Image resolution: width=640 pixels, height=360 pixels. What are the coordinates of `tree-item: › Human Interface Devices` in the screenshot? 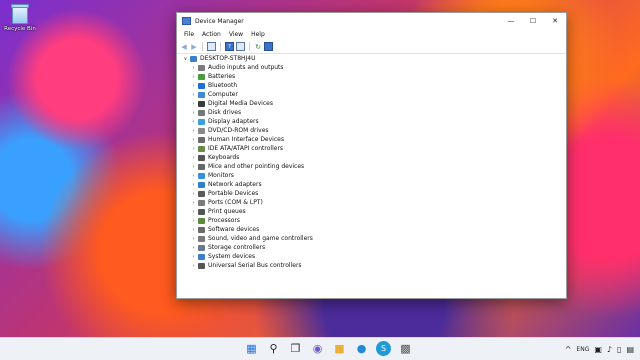 It's located at (371, 139).